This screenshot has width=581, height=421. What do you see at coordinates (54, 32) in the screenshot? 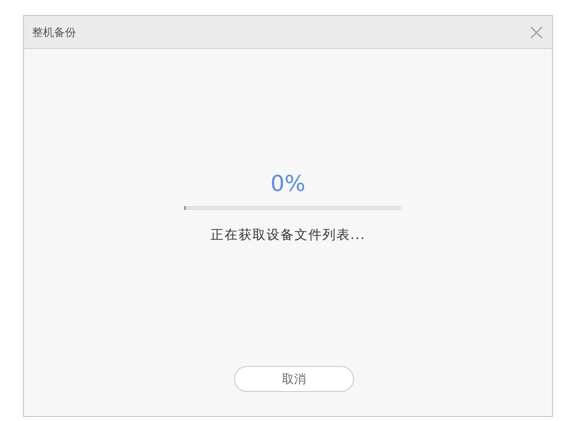
I see `window-title: 整机备份` at bounding box center [54, 32].